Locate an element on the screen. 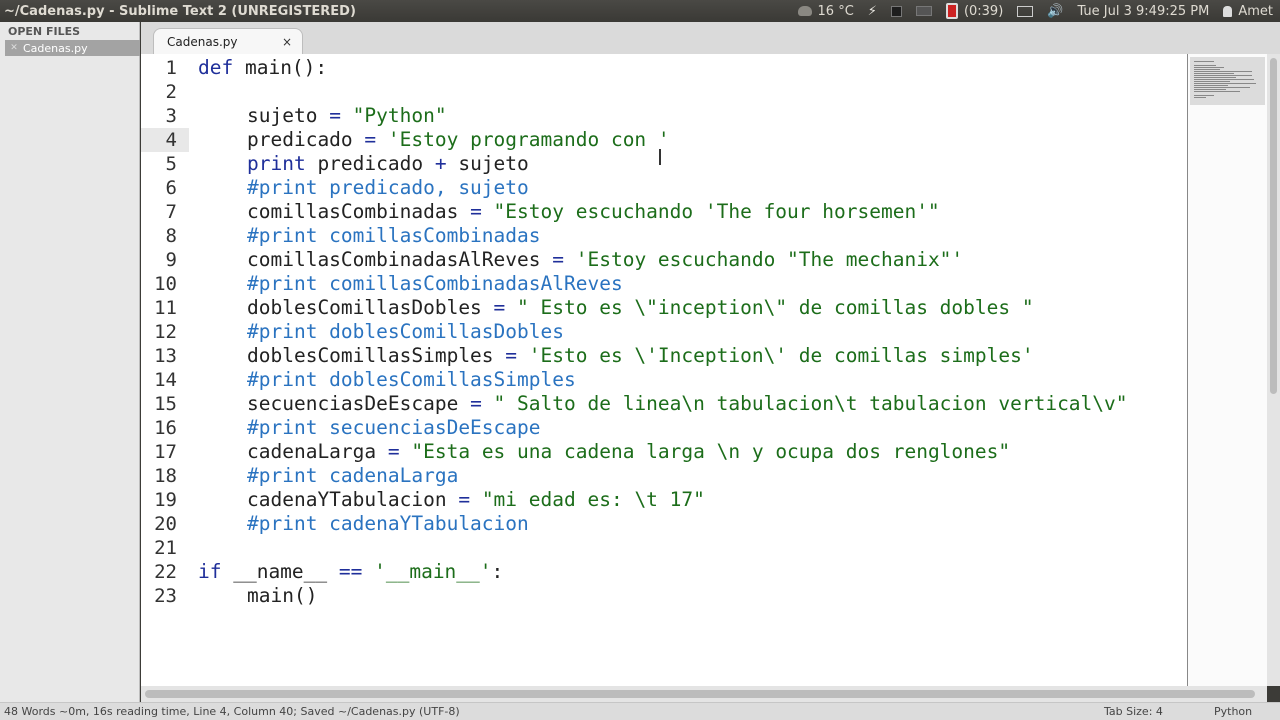  line-number: 13 is located at coordinates (165, 356).